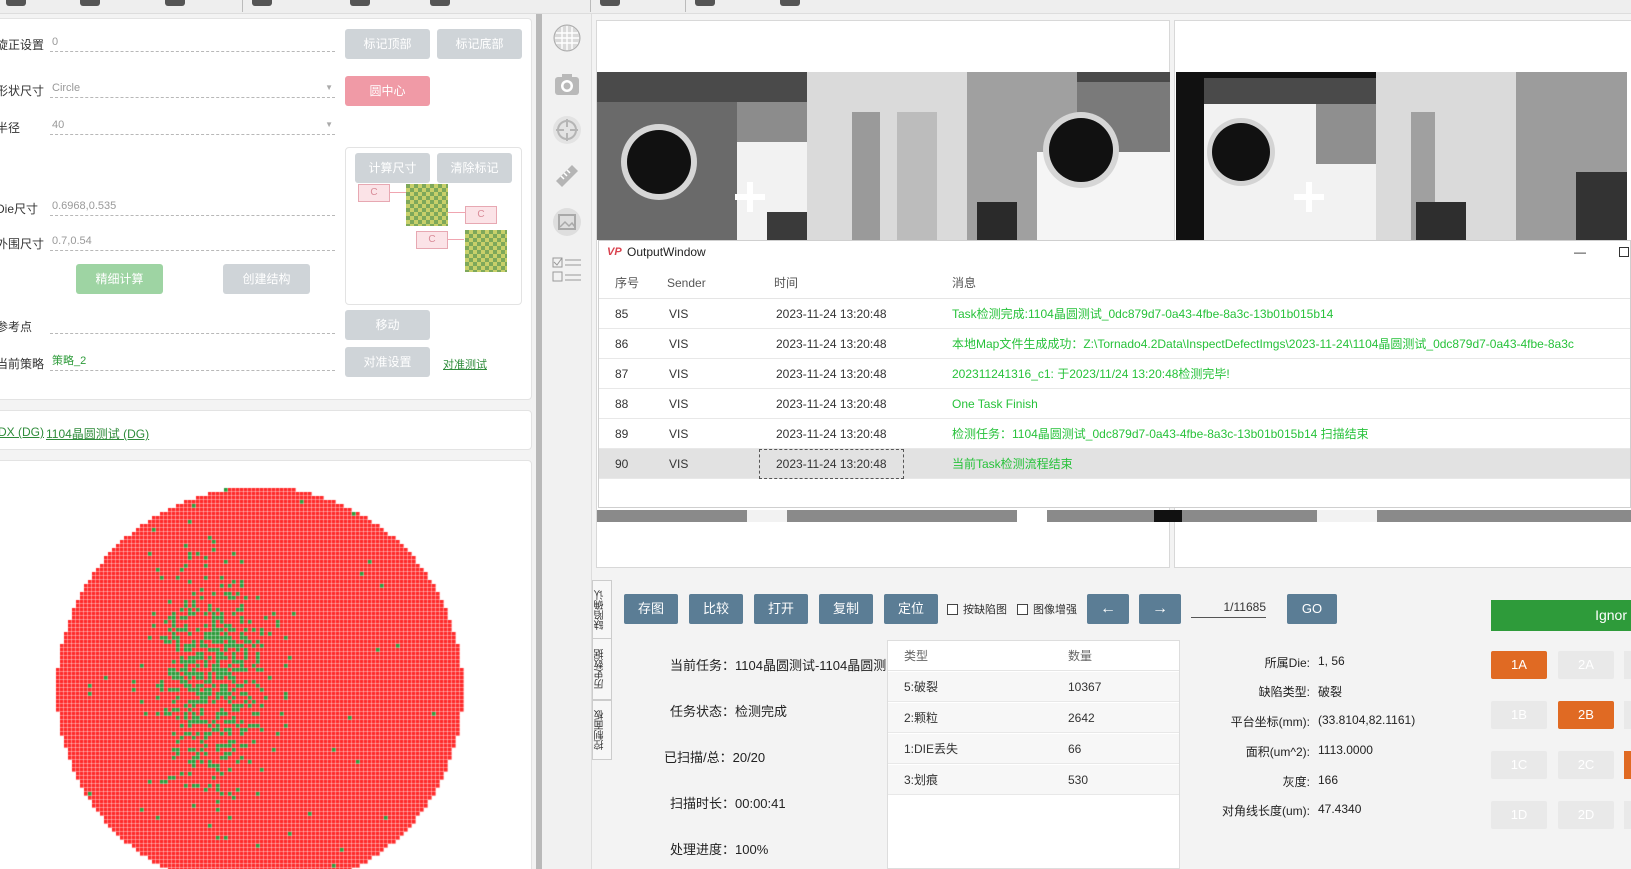 Image resolution: width=1631 pixels, height=869 pixels. Describe the element at coordinates (1114, 464) in the screenshot. I see `table-row-selected: 90 VIS 2023-11-24 13:20:48 当前Task检测流程结束` at that location.